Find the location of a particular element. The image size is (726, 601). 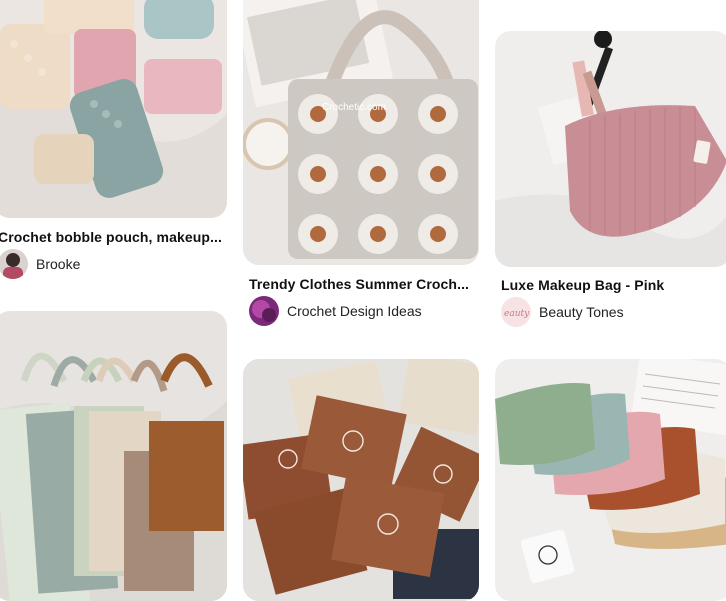

bobble-pouch-image is located at coordinates (113, 109).